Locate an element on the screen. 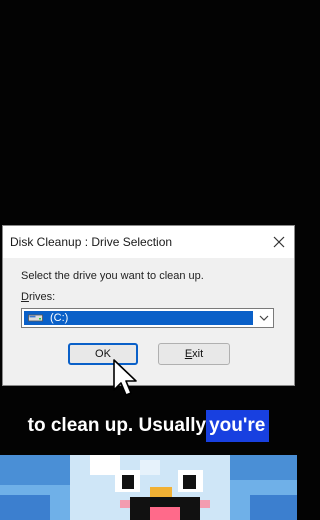 The image size is (320, 520). drive-select-value: (C:) is located at coordinates (138, 318).